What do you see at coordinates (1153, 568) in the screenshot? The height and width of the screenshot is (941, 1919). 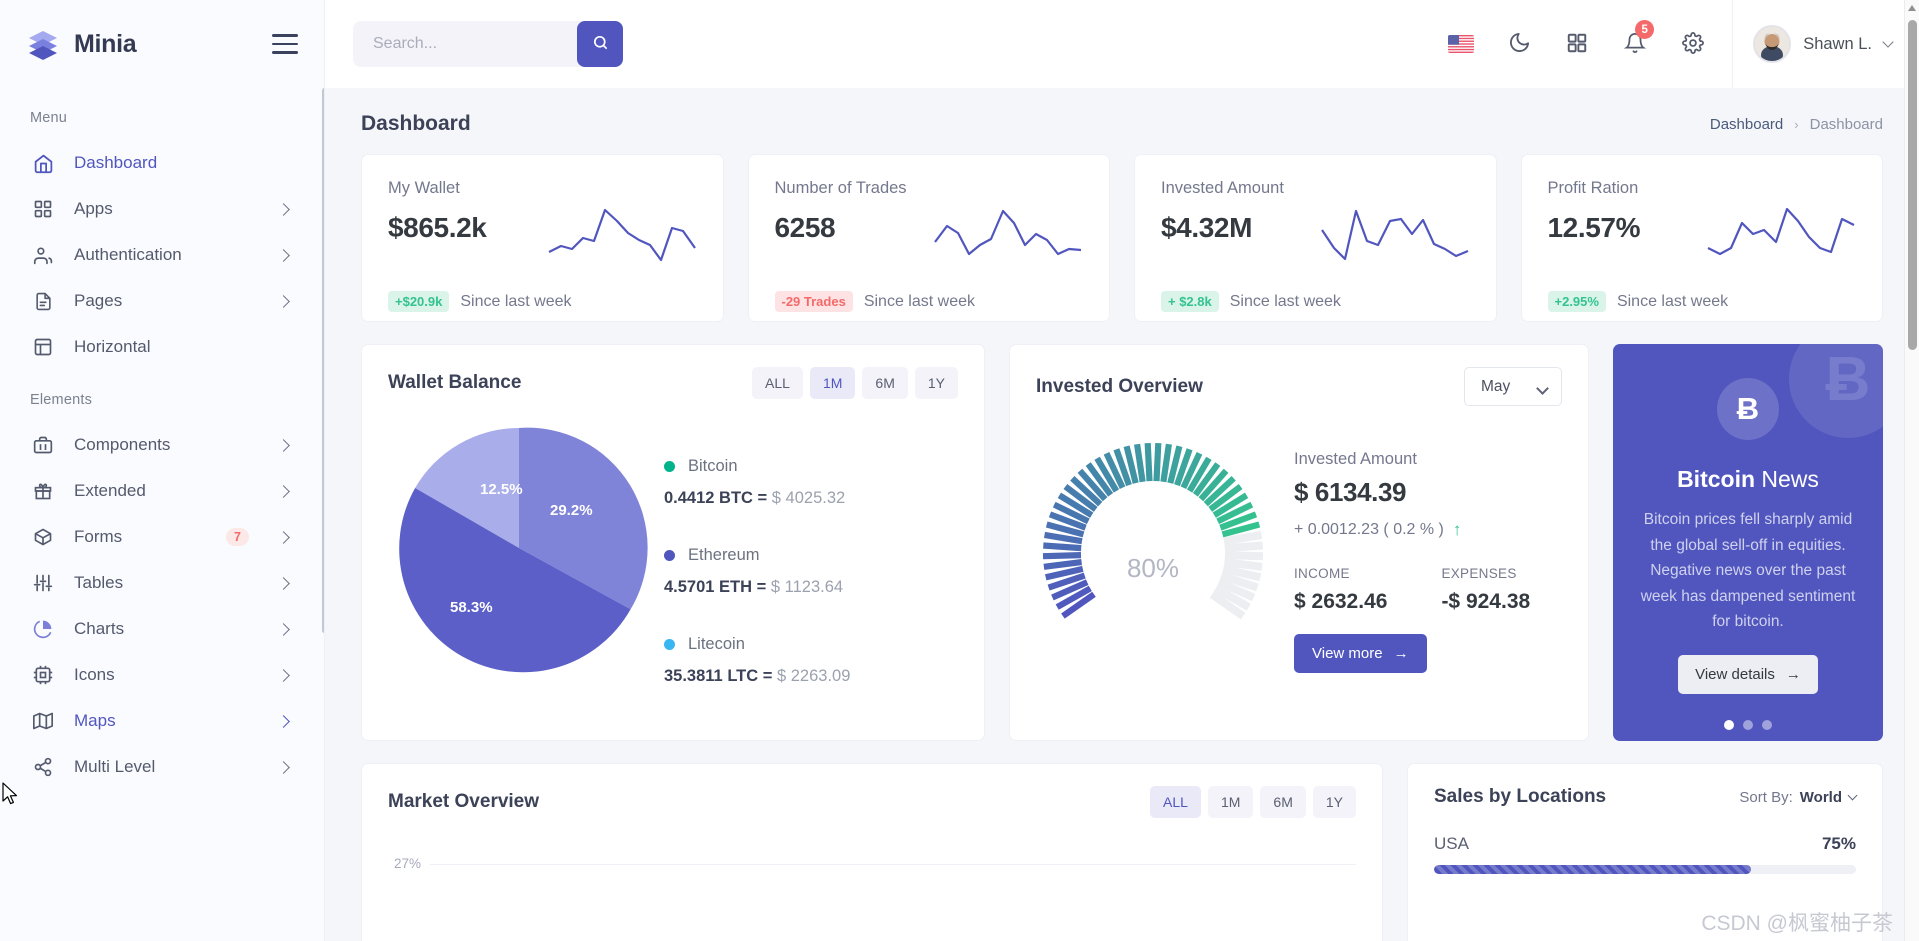 I see `gauge-percent-label: 80%` at bounding box center [1153, 568].